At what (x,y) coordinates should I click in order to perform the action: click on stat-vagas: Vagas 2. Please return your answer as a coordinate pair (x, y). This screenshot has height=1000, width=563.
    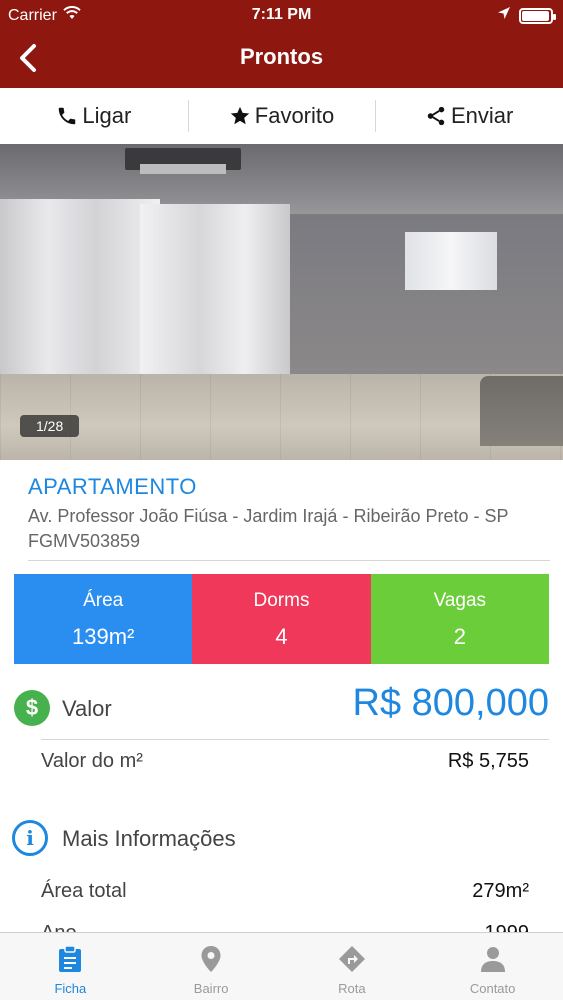
    Looking at the image, I should click on (459, 619).